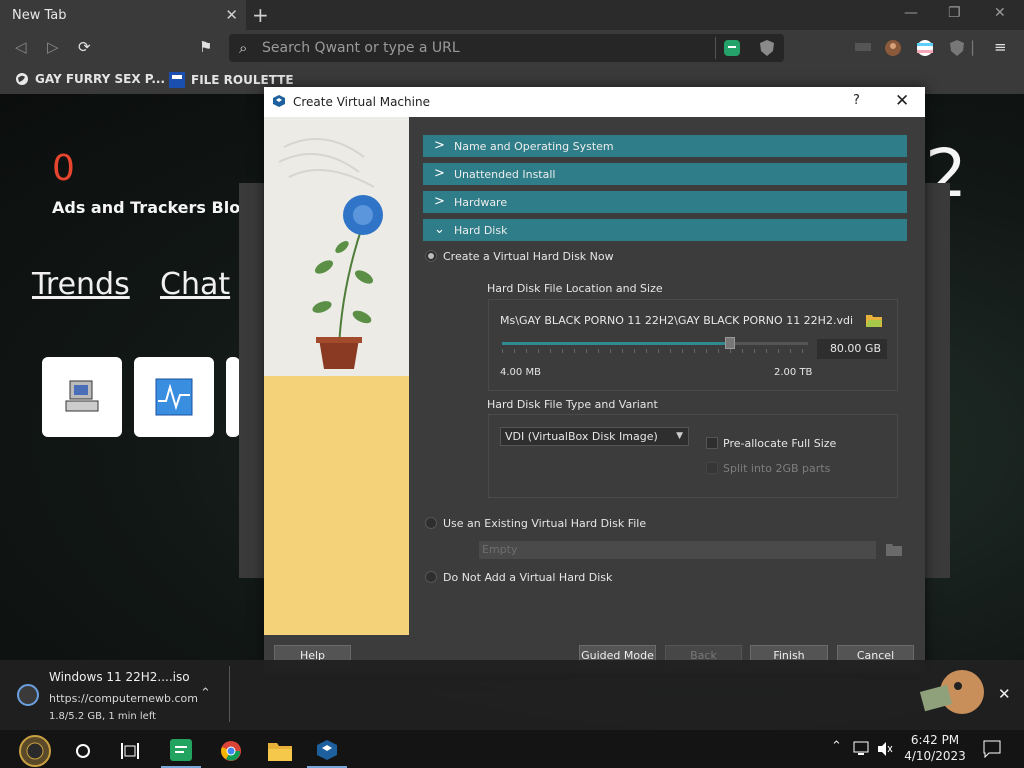 Image resolution: width=1024 pixels, height=768 pixels. I want to click on bookmark-icon: ⚑, so click(205, 47).